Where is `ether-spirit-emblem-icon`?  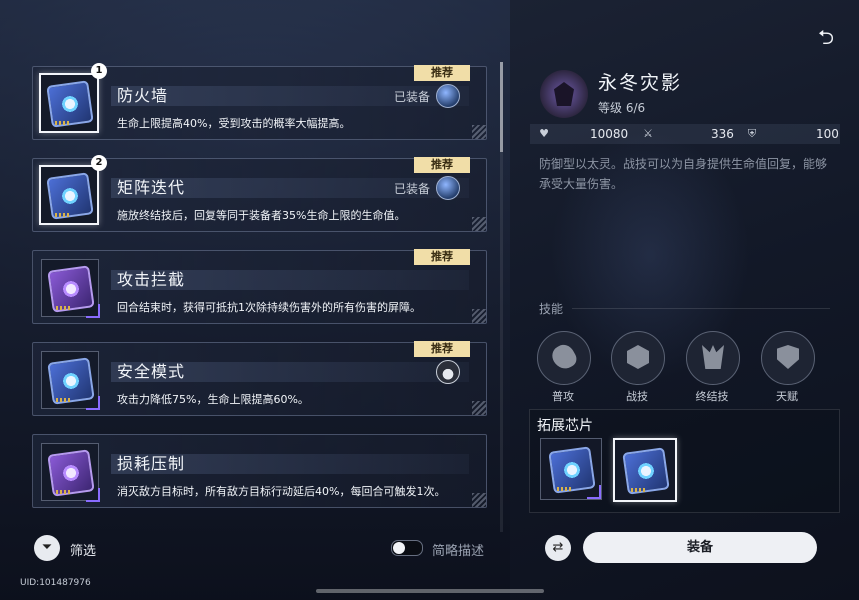
ether-spirit-emblem-icon is located at coordinates (564, 94).